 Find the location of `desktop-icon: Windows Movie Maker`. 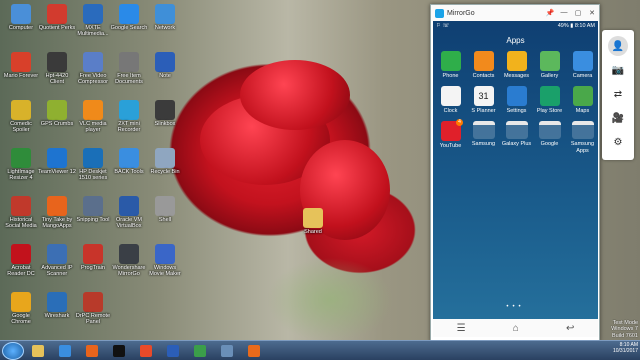

desktop-icon: Windows Movie Maker is located at coordinates (165, 260).